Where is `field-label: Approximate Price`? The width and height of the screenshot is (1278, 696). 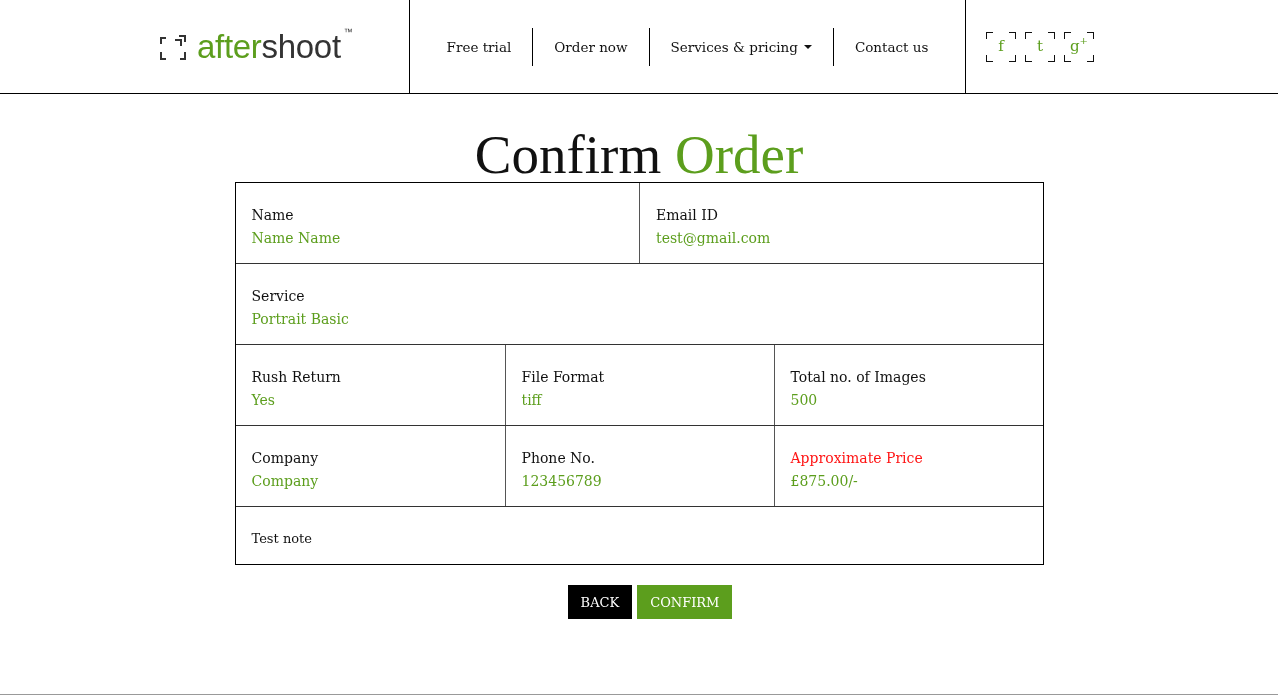 field-label: Approximate Price is located at coordinates (856, 458).